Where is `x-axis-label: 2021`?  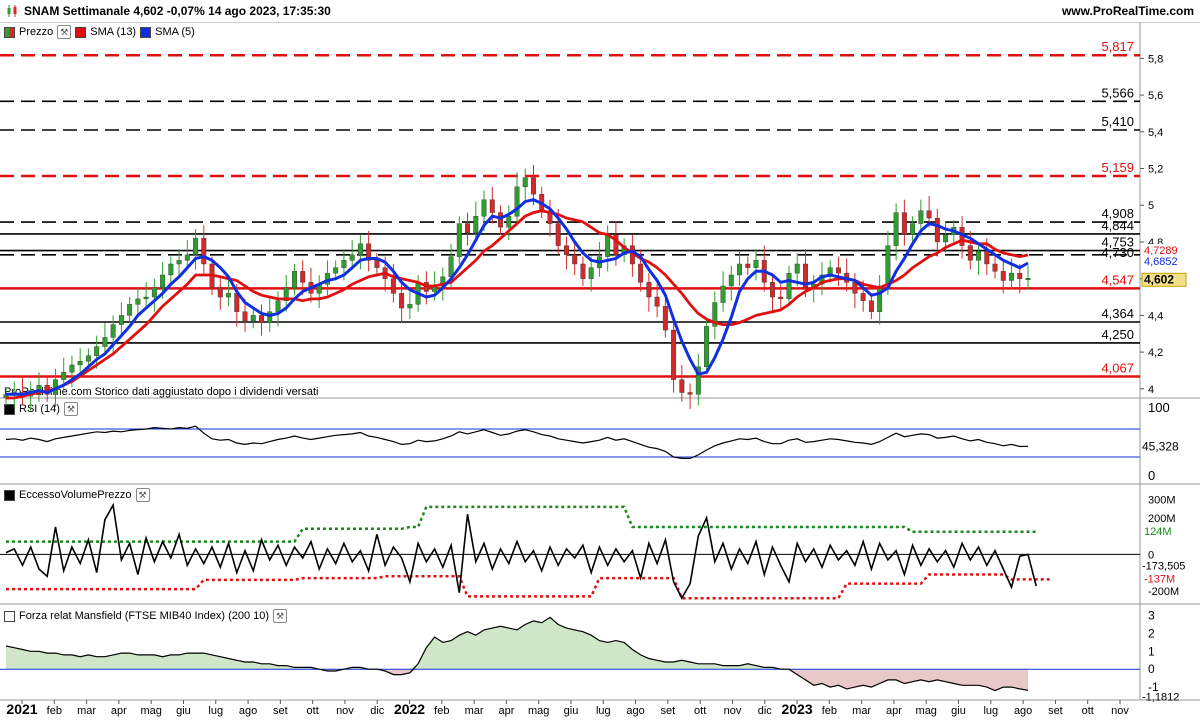 x-axis-label: 2021 is located at coordinates (21, 709).